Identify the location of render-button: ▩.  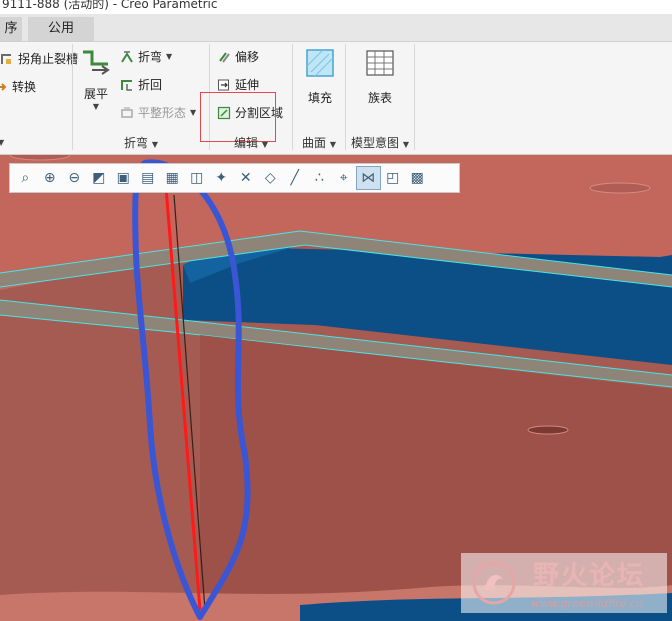
(417, 178).